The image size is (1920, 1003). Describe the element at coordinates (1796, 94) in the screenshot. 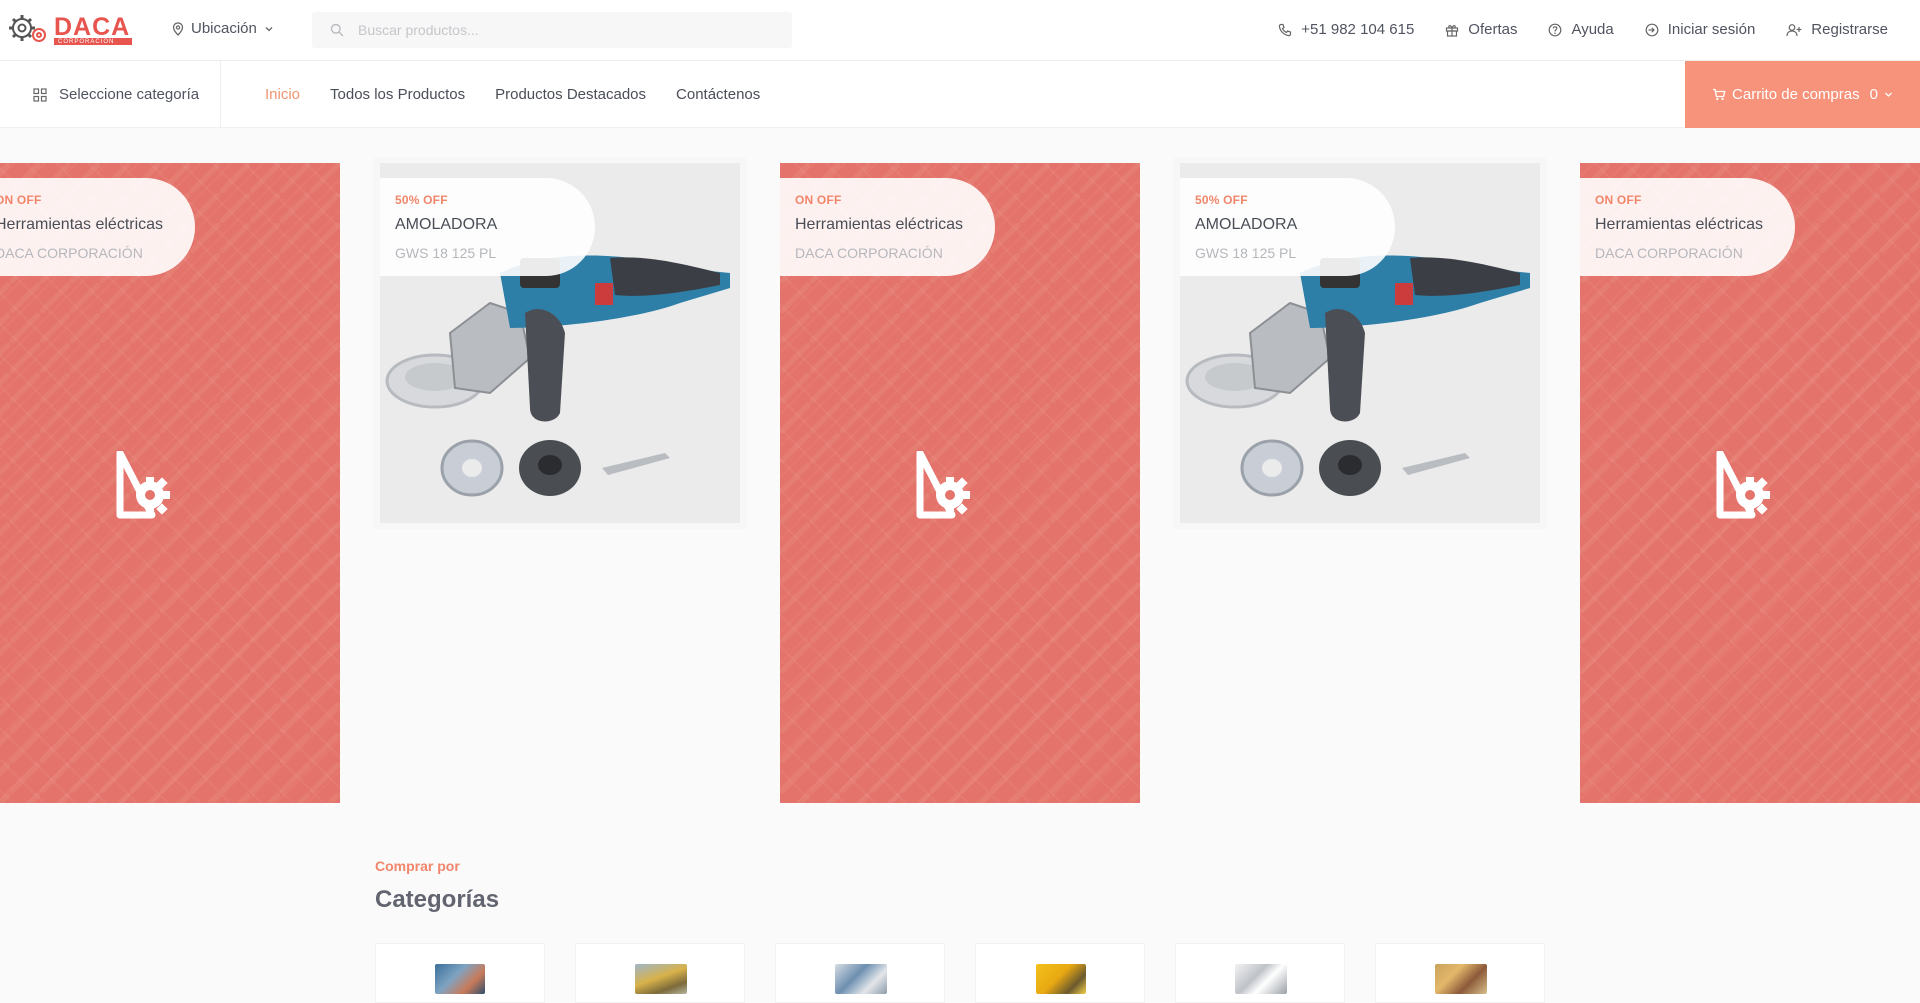

I see `cart-label: Carrito de compras` at that location.